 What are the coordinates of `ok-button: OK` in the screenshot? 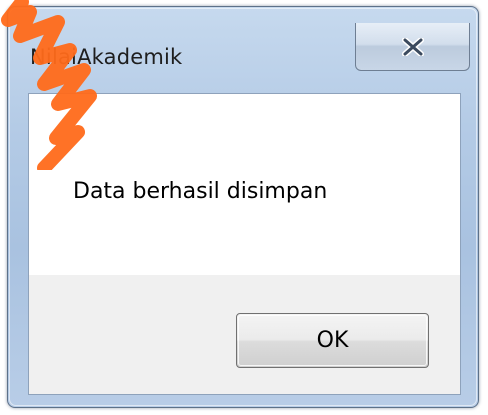 It's located at (332, 340).